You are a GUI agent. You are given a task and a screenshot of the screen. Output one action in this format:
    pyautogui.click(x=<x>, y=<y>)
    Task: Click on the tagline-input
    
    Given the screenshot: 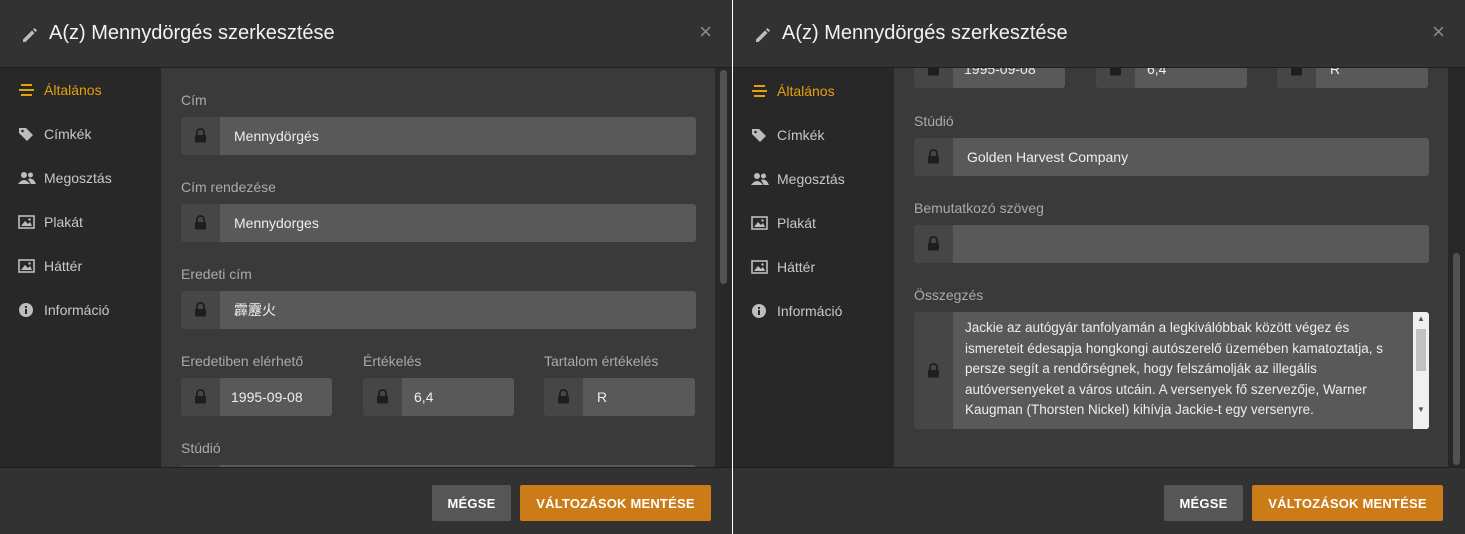 What is the action you would take?
    pyautogui.click(x=1191, y=244)
    